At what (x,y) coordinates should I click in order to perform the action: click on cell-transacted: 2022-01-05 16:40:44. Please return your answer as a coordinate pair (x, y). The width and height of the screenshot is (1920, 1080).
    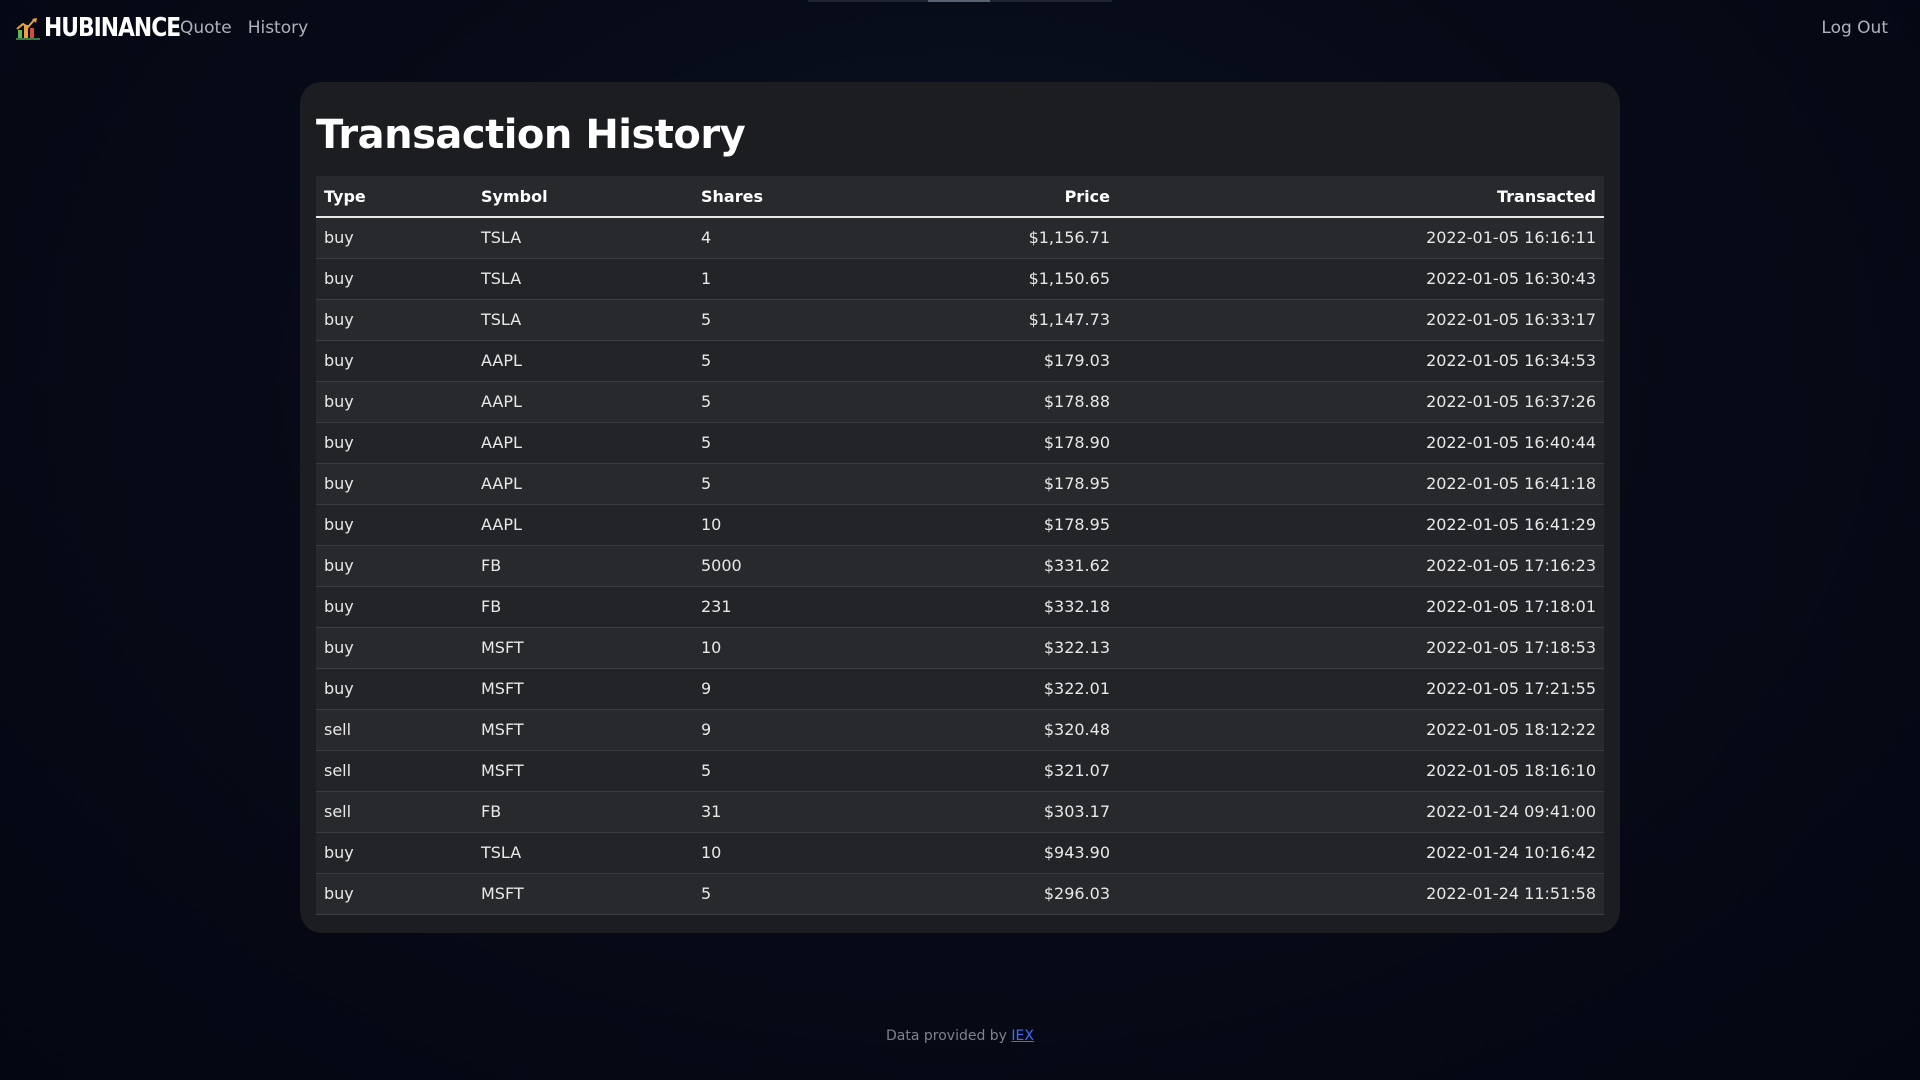
    Looking at the image, I should click on (1361, 443).